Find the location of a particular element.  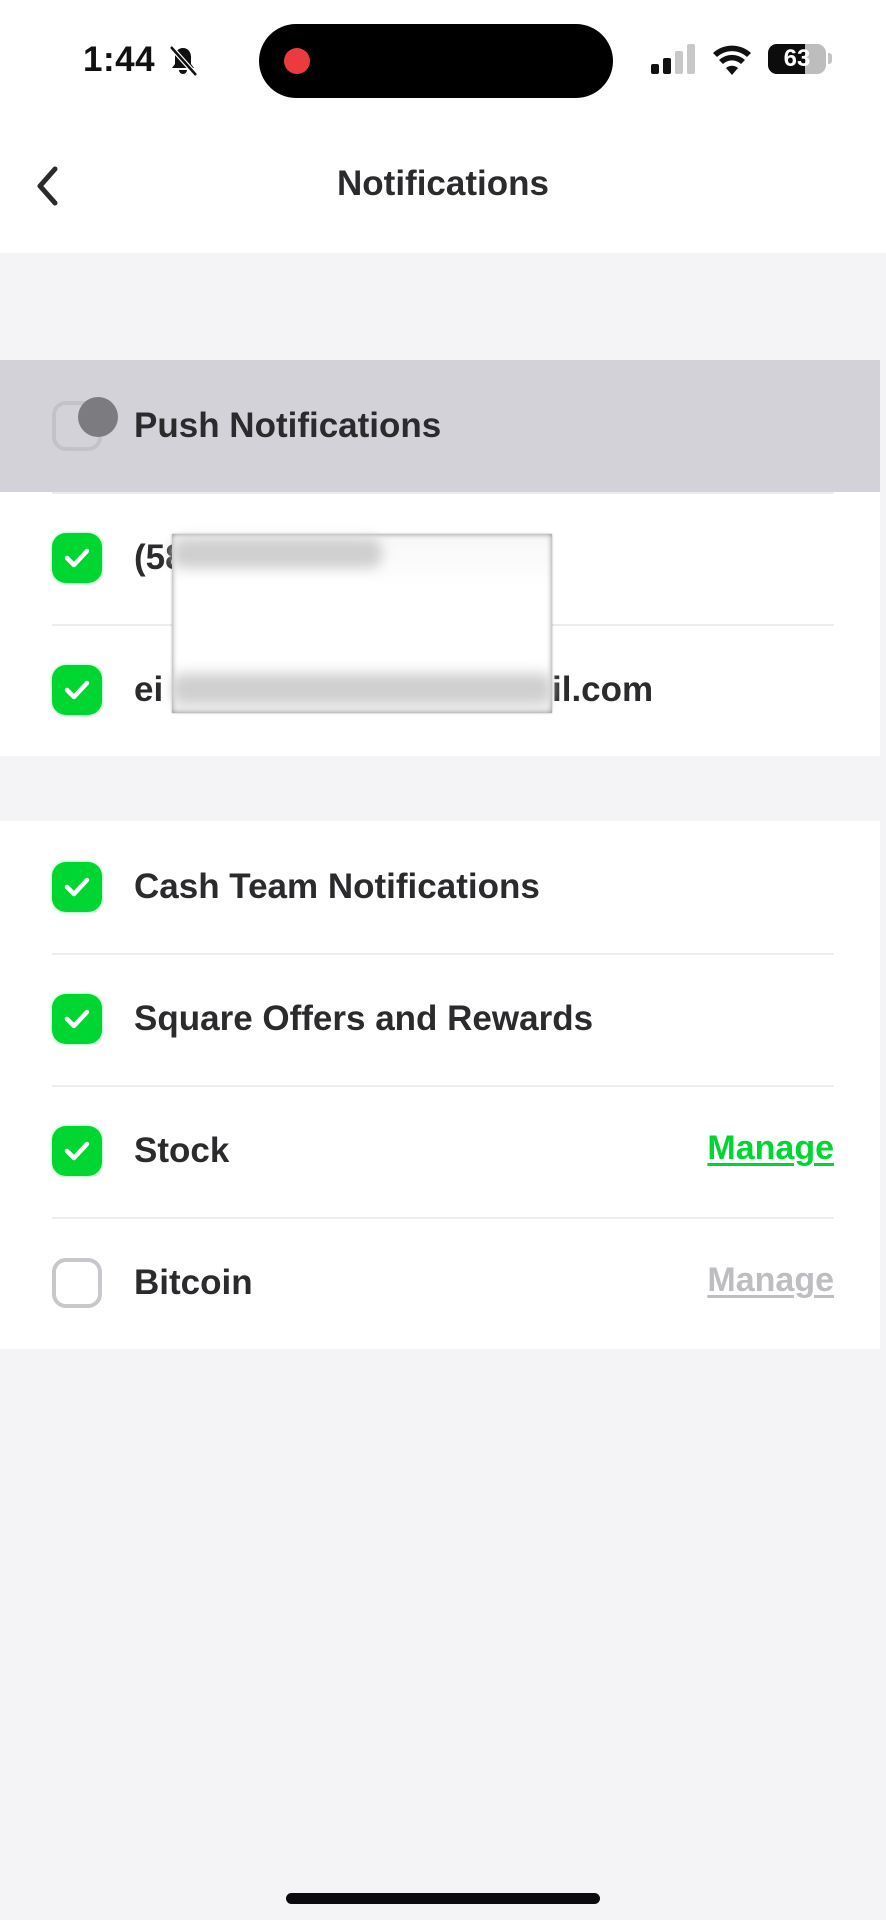

email-checkbox is located at coordinates (77, 690).